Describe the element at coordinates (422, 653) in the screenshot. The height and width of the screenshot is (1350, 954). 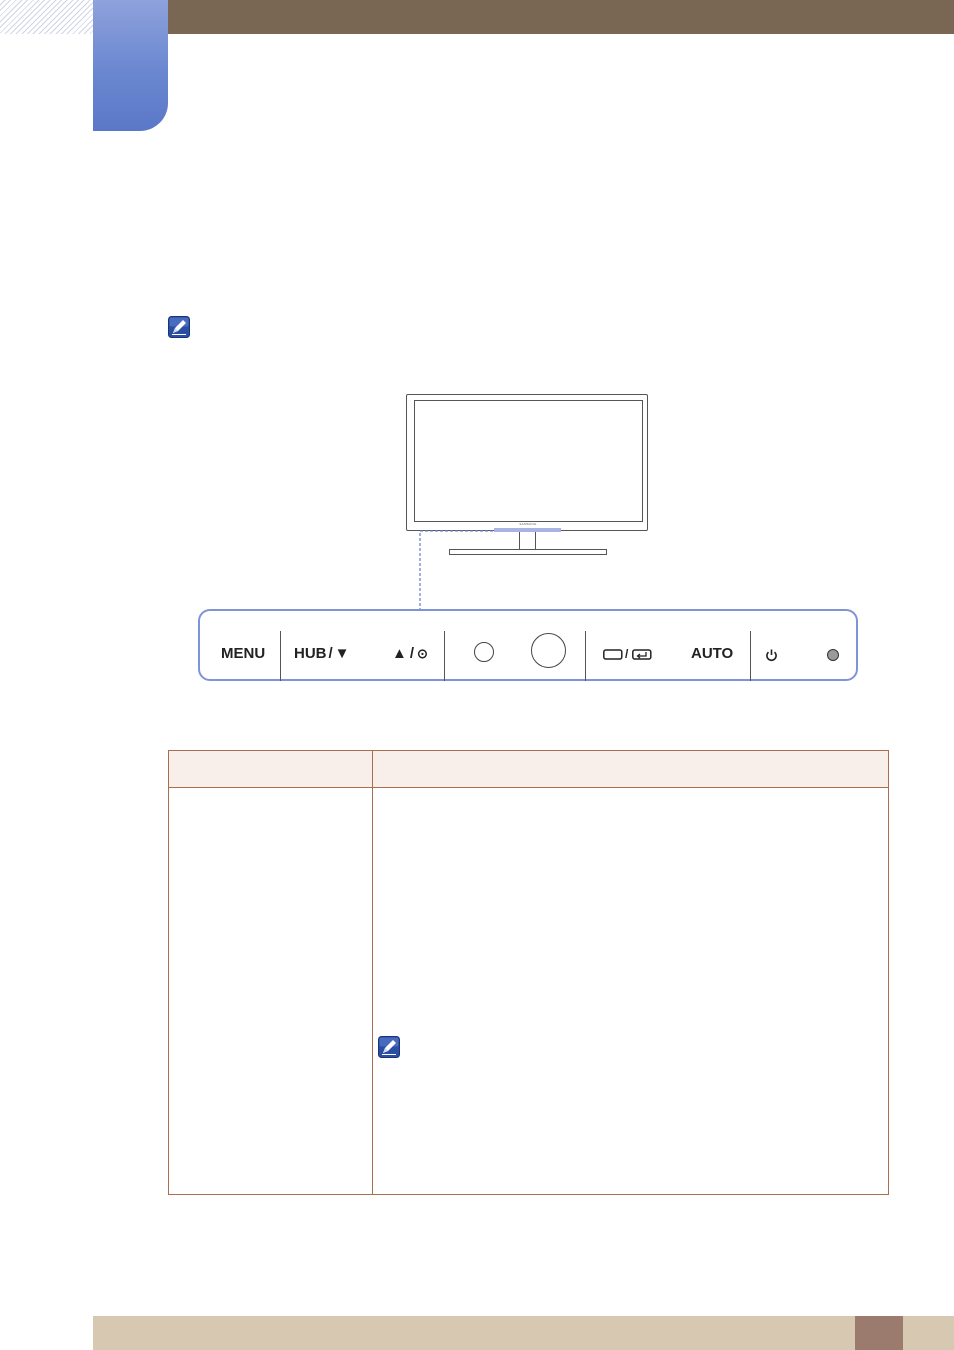
I see `brightness-icon: ⊙` at that location.